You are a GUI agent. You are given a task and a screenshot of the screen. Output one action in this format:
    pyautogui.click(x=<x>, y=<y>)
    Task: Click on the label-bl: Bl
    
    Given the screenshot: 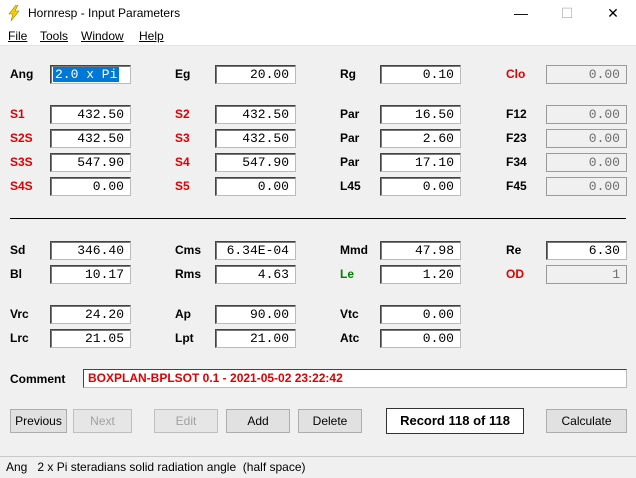 What is the action you would take?
    pyautogui.click(x=16, y=274)
    